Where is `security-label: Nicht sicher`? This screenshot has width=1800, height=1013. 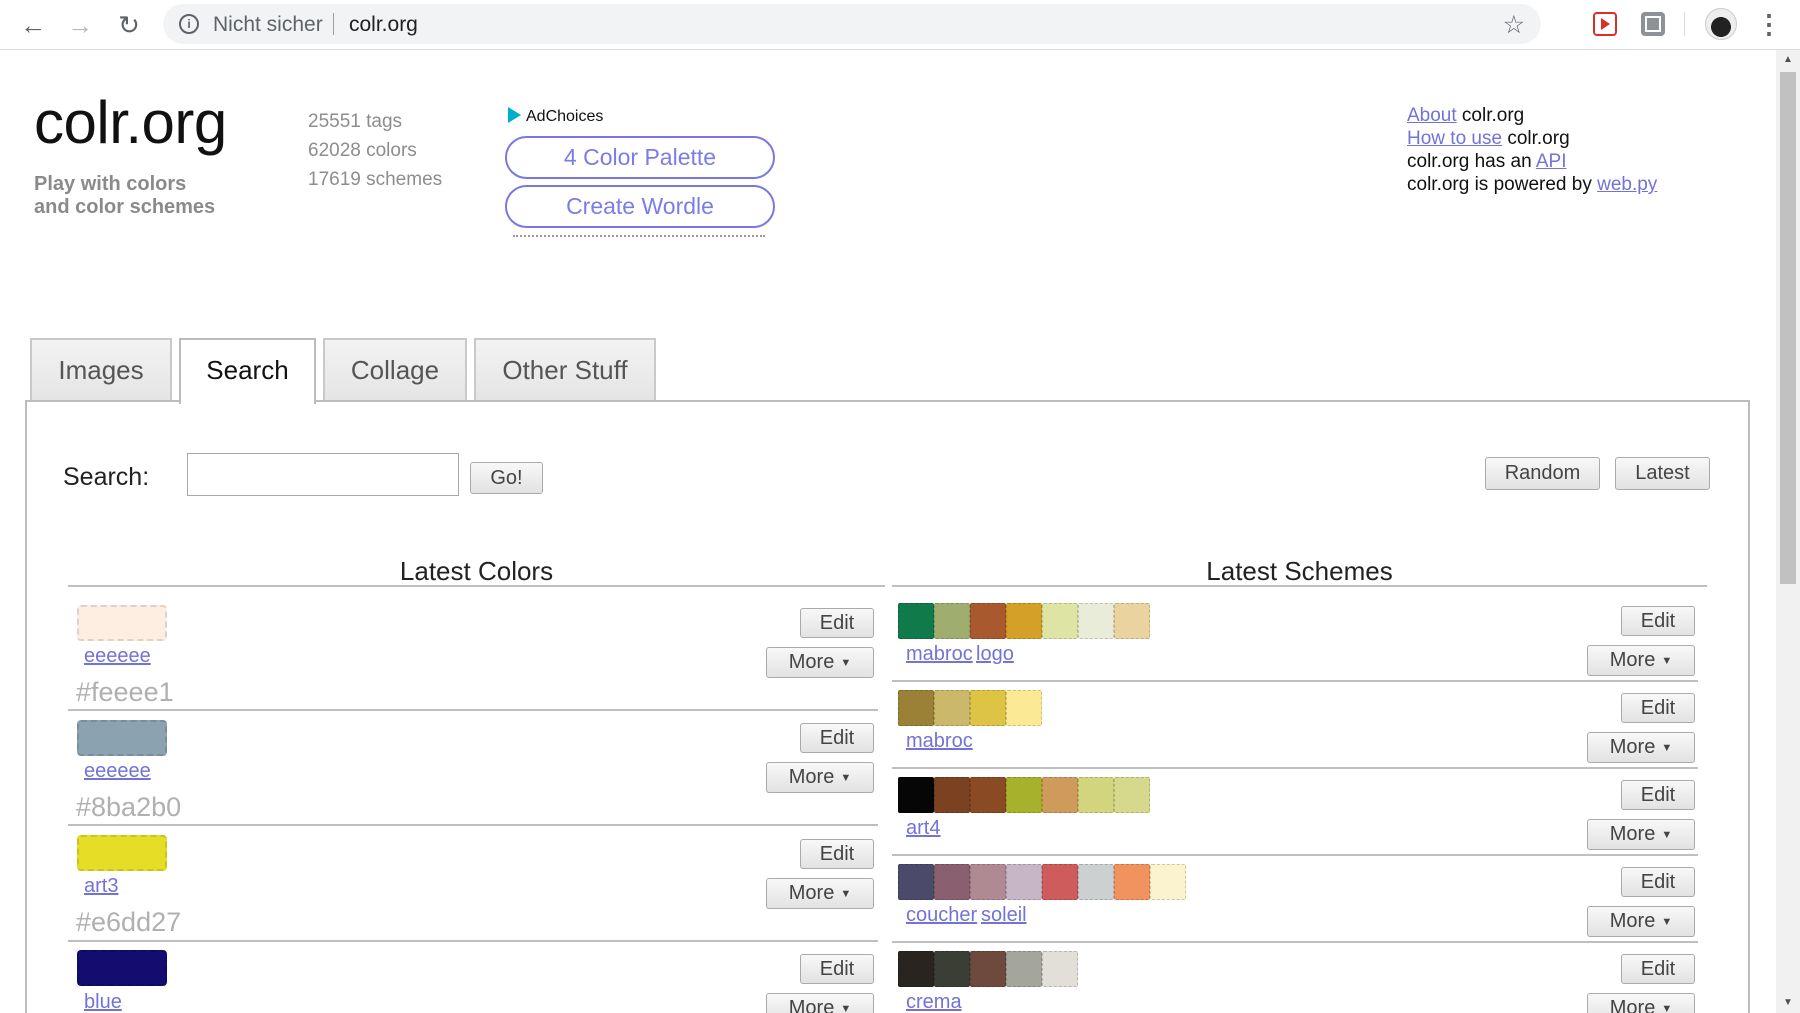 security-label: Nicht sicher is located at coordinates (268, 25).